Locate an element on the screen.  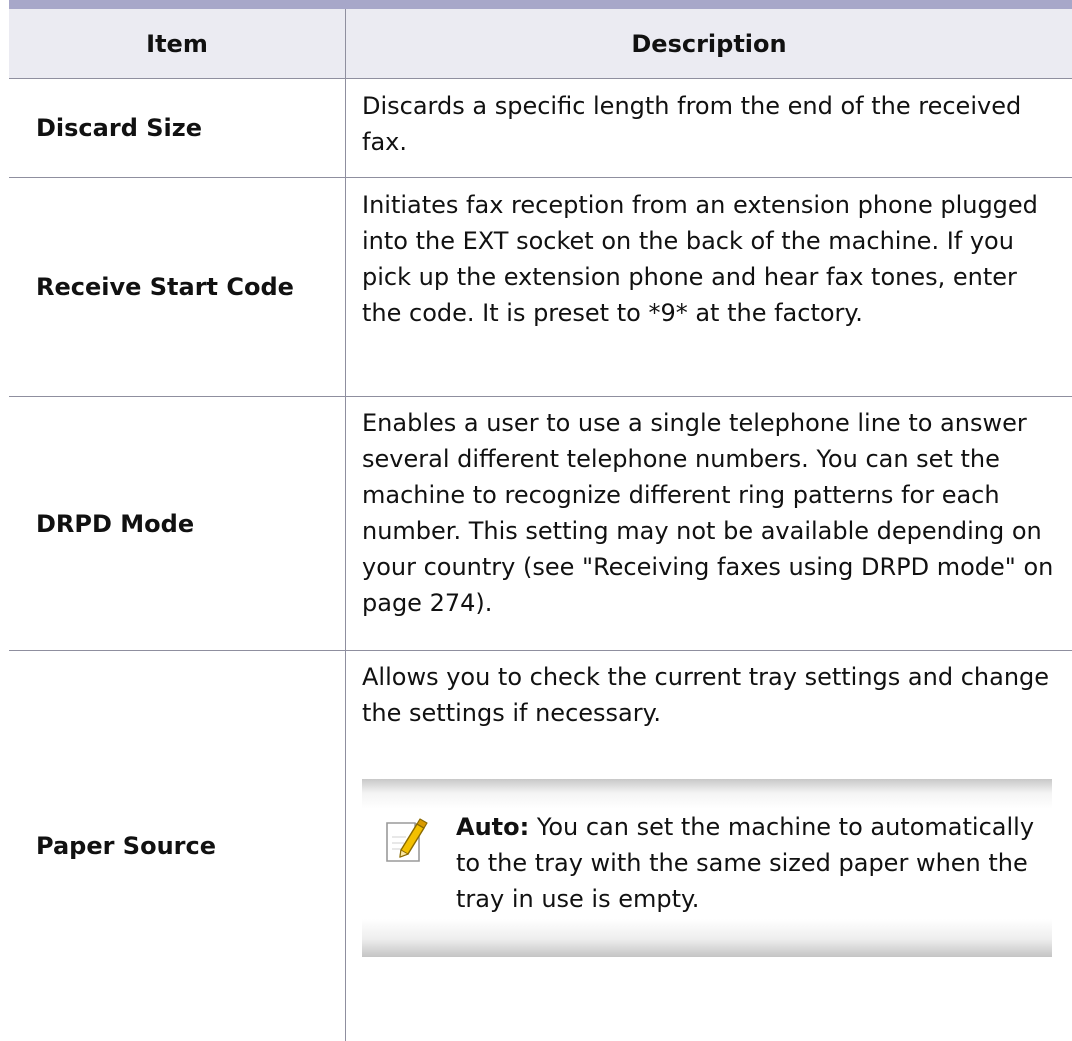
item-name: Receive Start Code is located at coordinates (177, 287).